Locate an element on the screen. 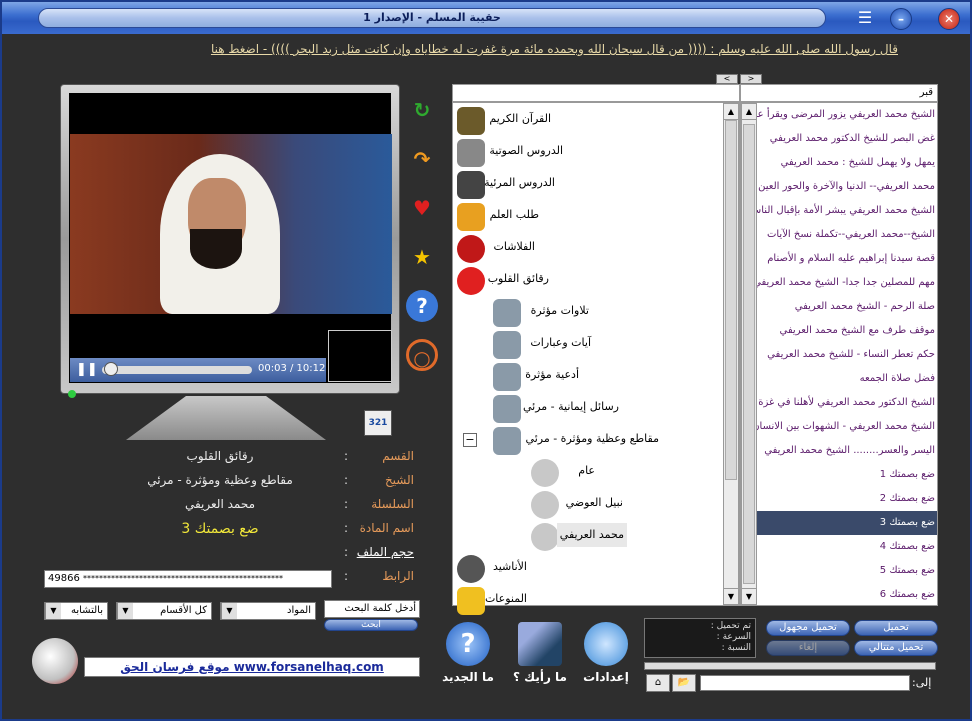 This screenshot has width=972, height=721. flash-icon is located at coordinates (471, 249).